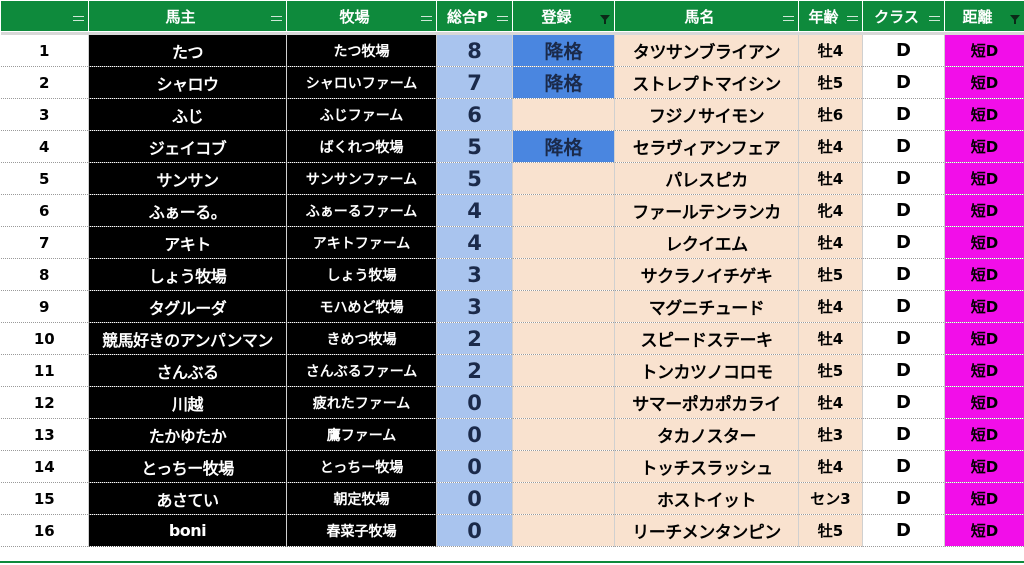  I want to click on cell-farm: アキトファーム, so click(361, 242).